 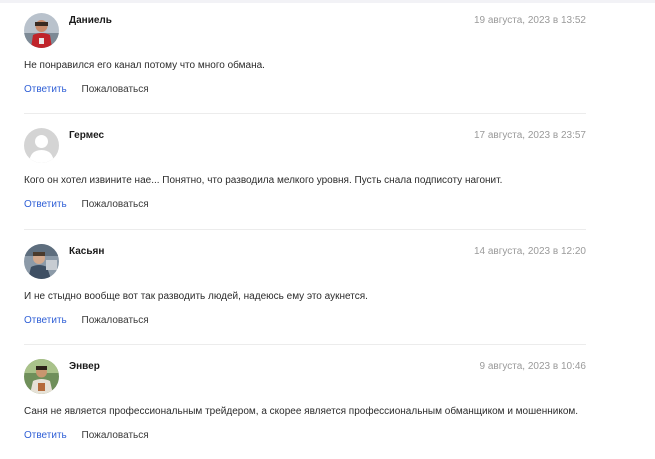 I want to click on comment-author: Касьян, so click(x=87, y=251).